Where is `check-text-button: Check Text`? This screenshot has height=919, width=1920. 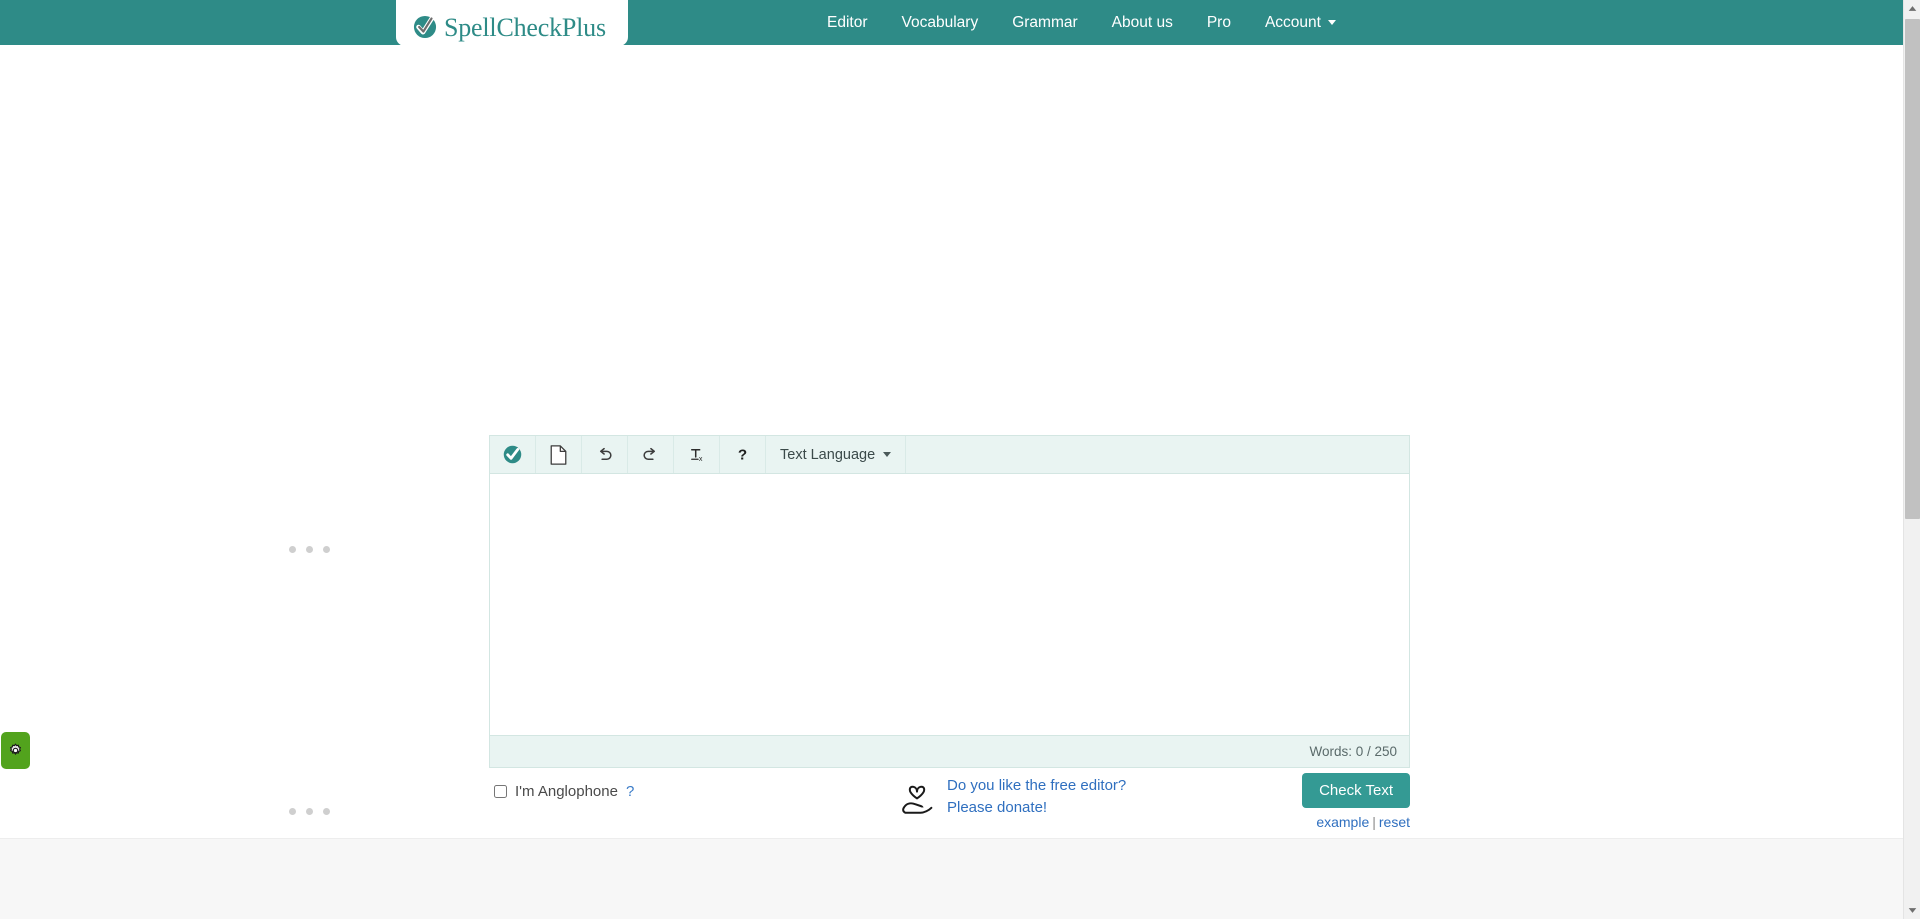 check-text-button: Check Text is located at coordinates (1356, 790).